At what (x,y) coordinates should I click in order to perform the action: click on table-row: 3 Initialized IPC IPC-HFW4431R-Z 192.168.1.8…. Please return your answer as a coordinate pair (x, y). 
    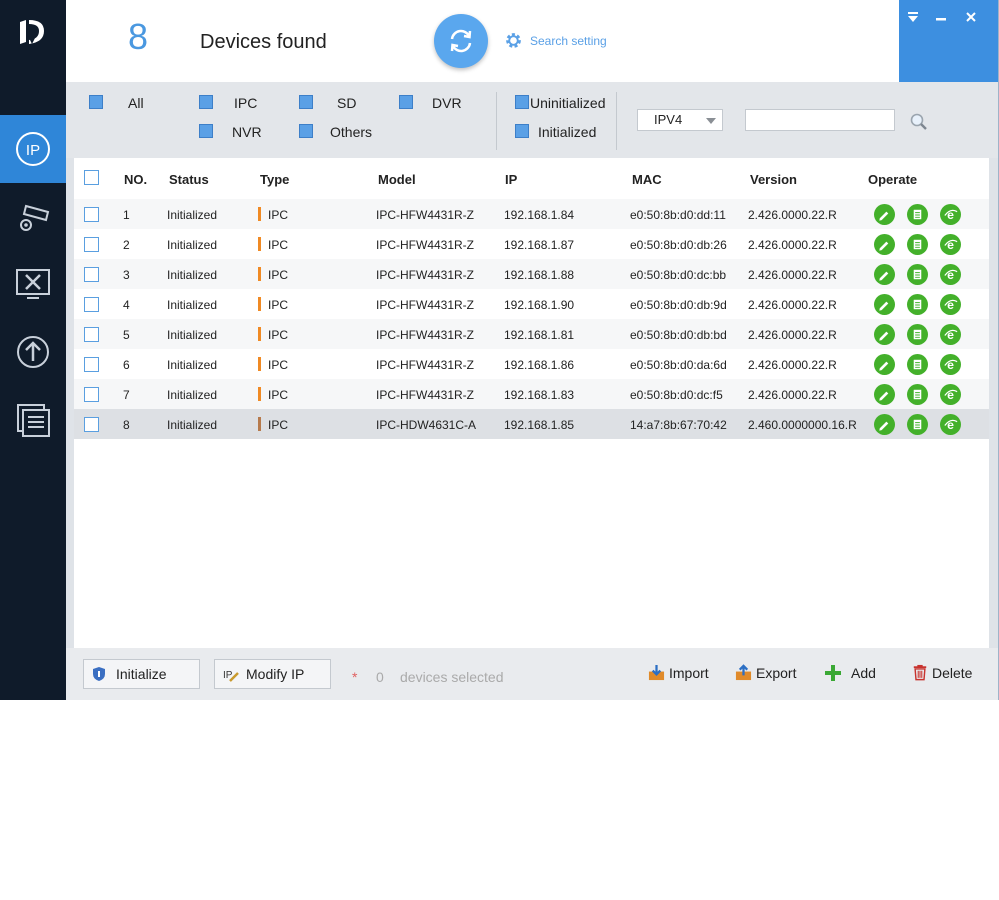
    Looking at the image, I should click on (531, 274).